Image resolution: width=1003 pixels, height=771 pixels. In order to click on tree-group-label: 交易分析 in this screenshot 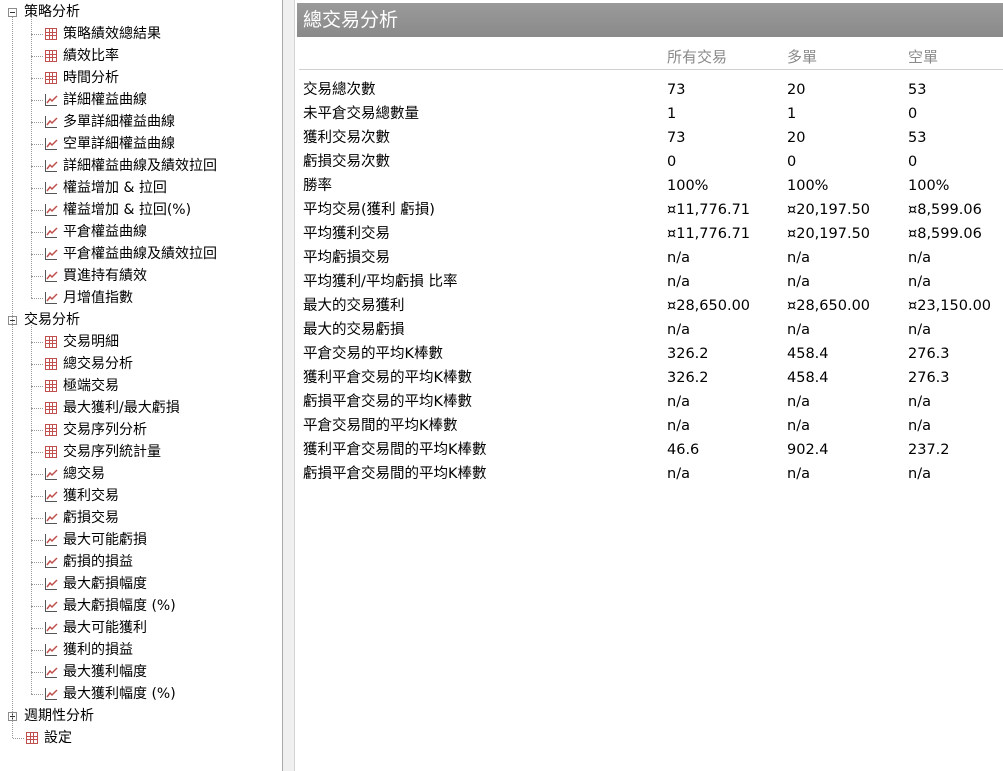, I will do `click(52, 320)`.